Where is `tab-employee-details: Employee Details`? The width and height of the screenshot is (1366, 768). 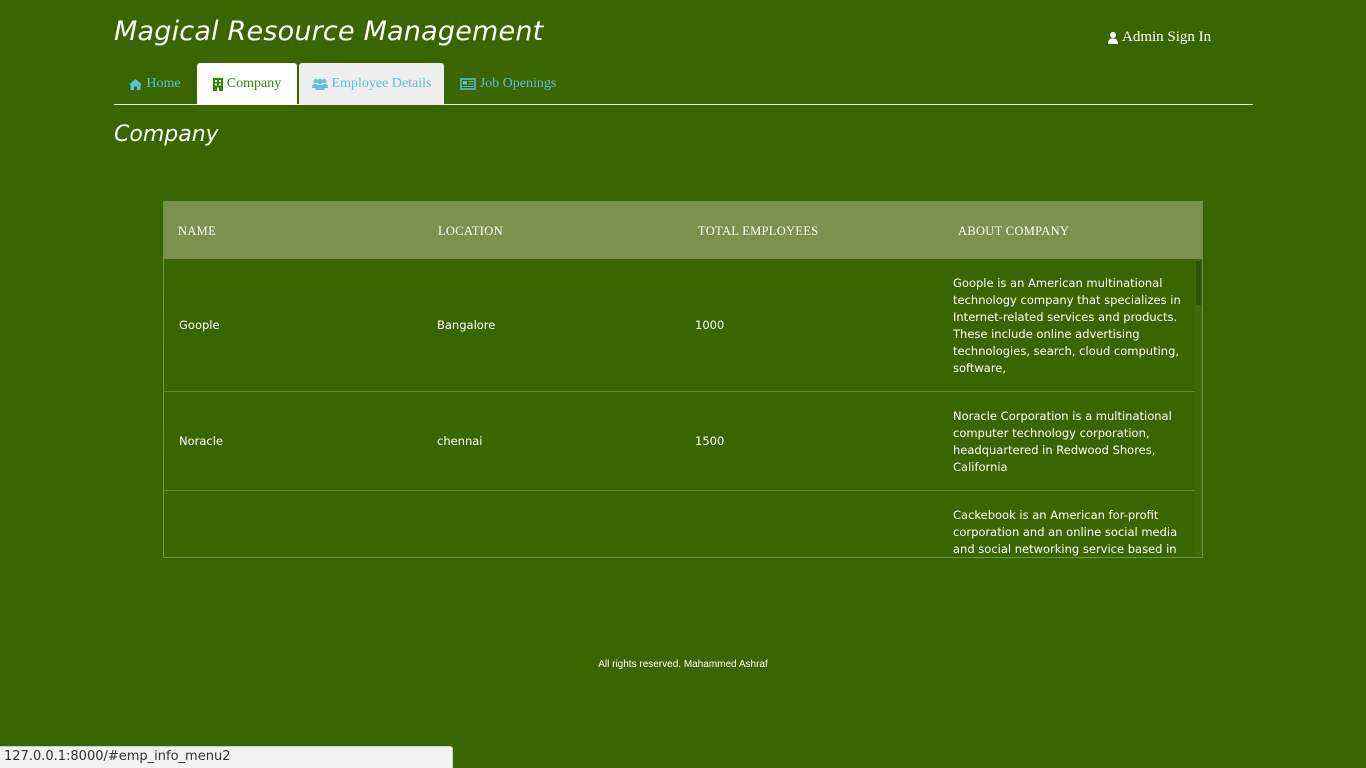
tab-employee-details: Employee Details is located at coordinates (371, 84).